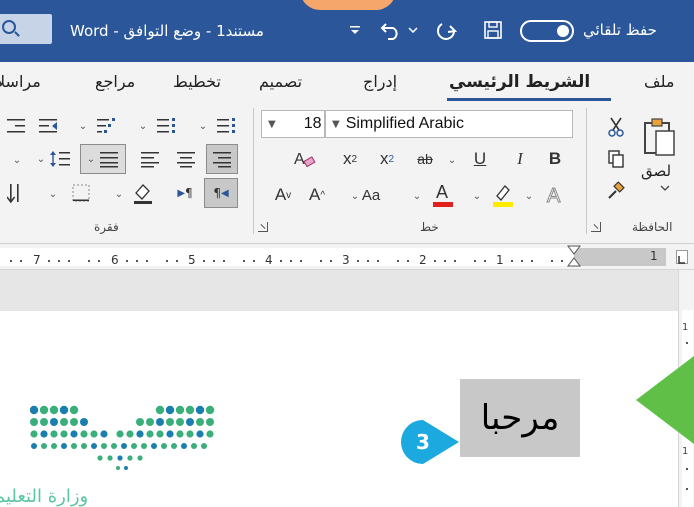  I want to click on rtl-direction-button: ¶ ◀, so click(221, 193).